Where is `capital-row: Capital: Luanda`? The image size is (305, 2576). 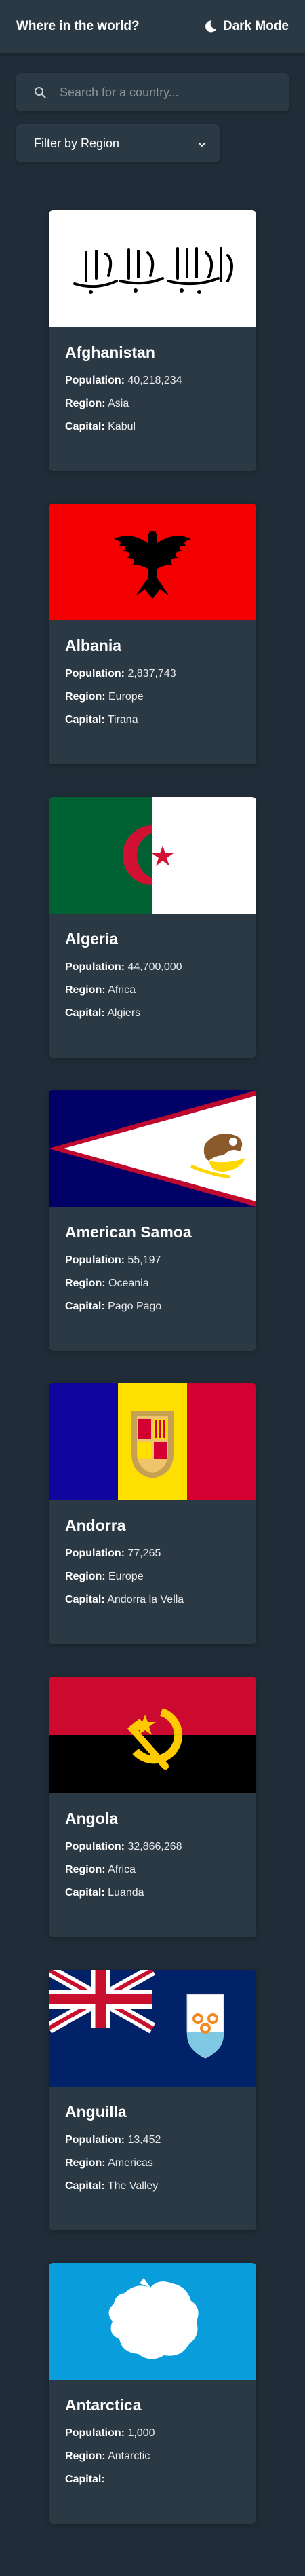 capital-row: Capital: Luanda is located at coordinates (153, 1893).